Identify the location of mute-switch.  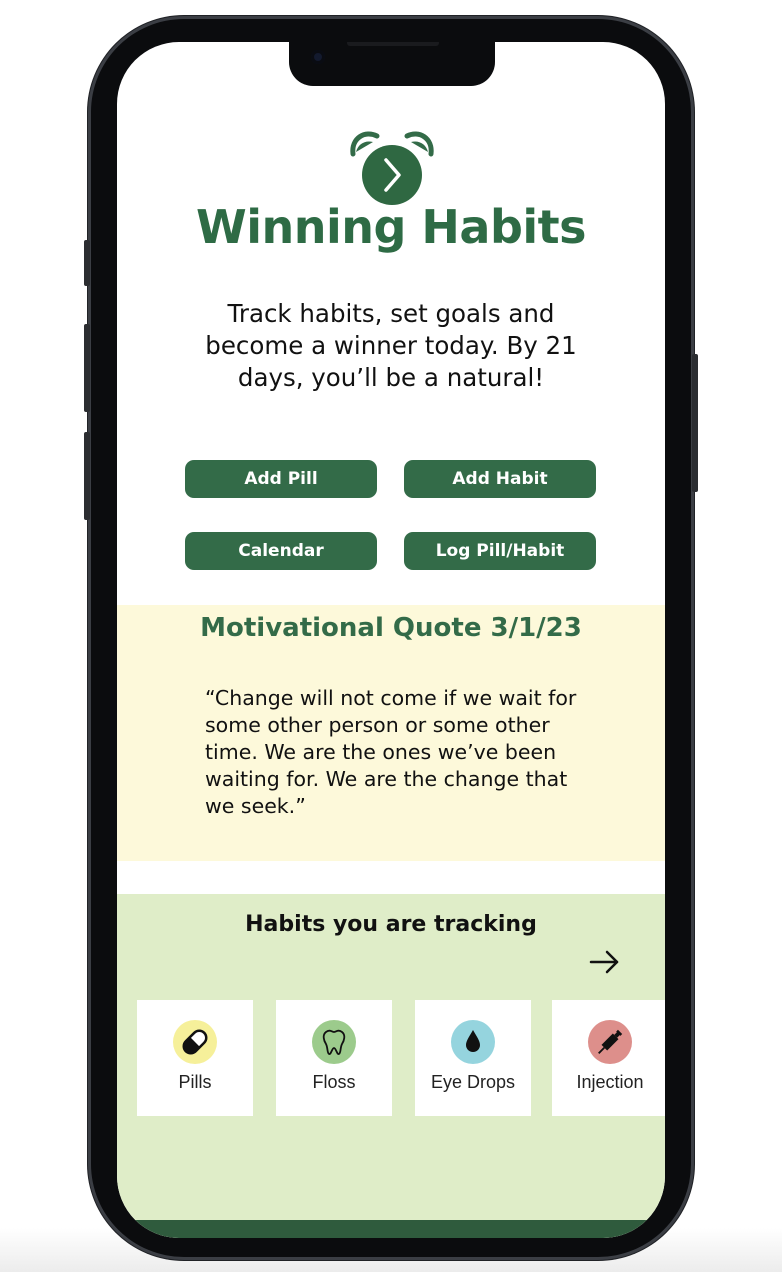
(87, 263).